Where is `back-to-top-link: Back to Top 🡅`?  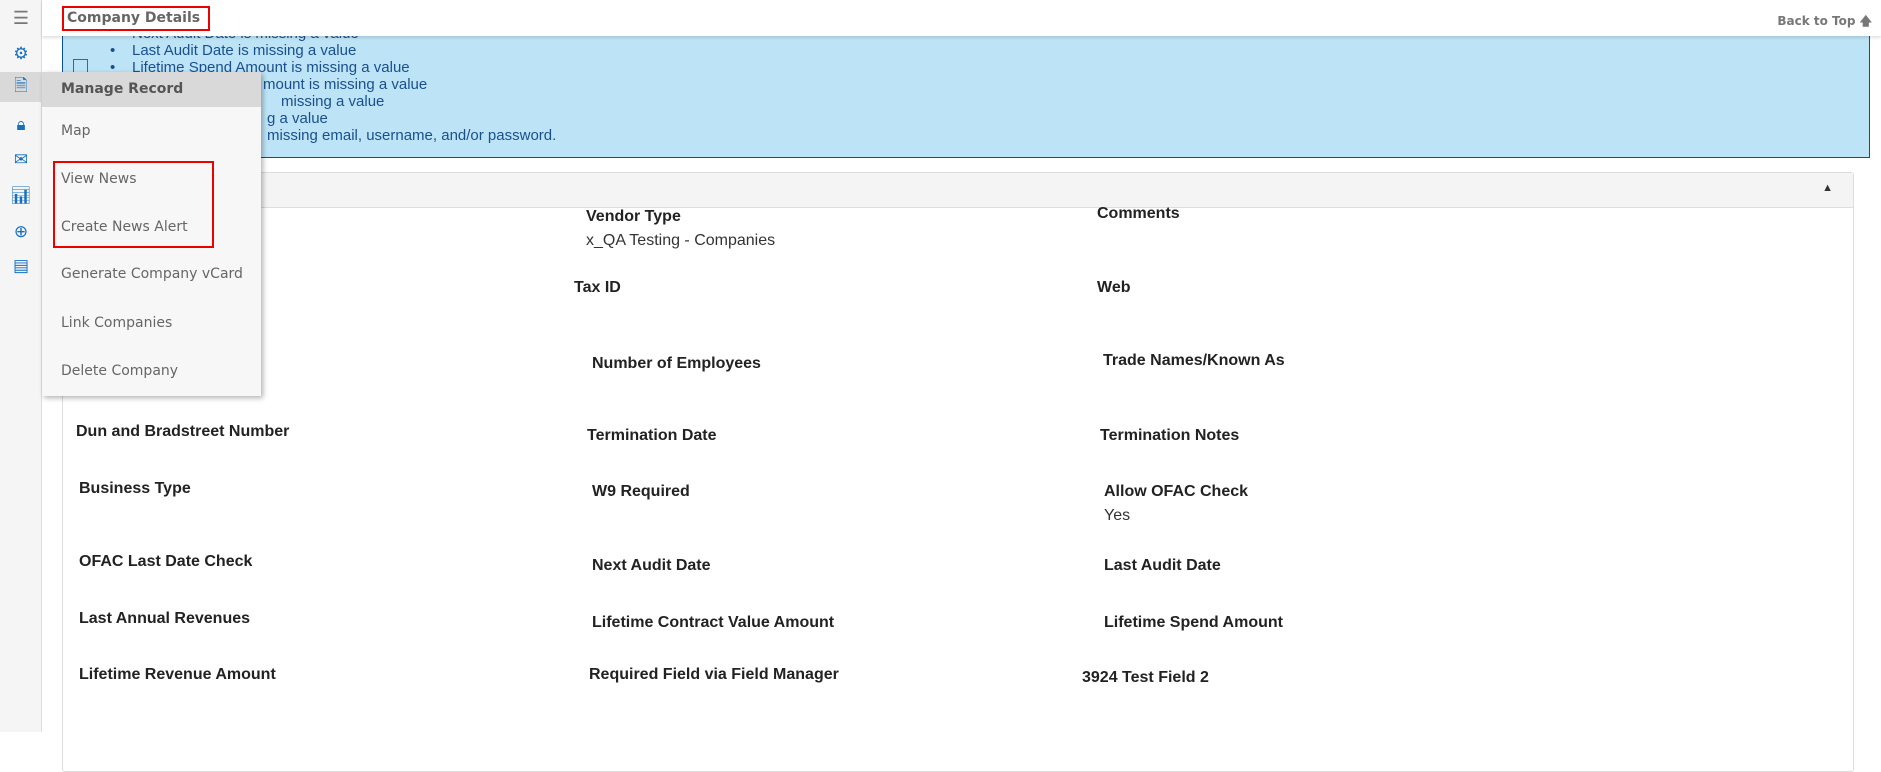 back-to-top-link: Back to Top 🡅 is located at coordinates (1824, 22).